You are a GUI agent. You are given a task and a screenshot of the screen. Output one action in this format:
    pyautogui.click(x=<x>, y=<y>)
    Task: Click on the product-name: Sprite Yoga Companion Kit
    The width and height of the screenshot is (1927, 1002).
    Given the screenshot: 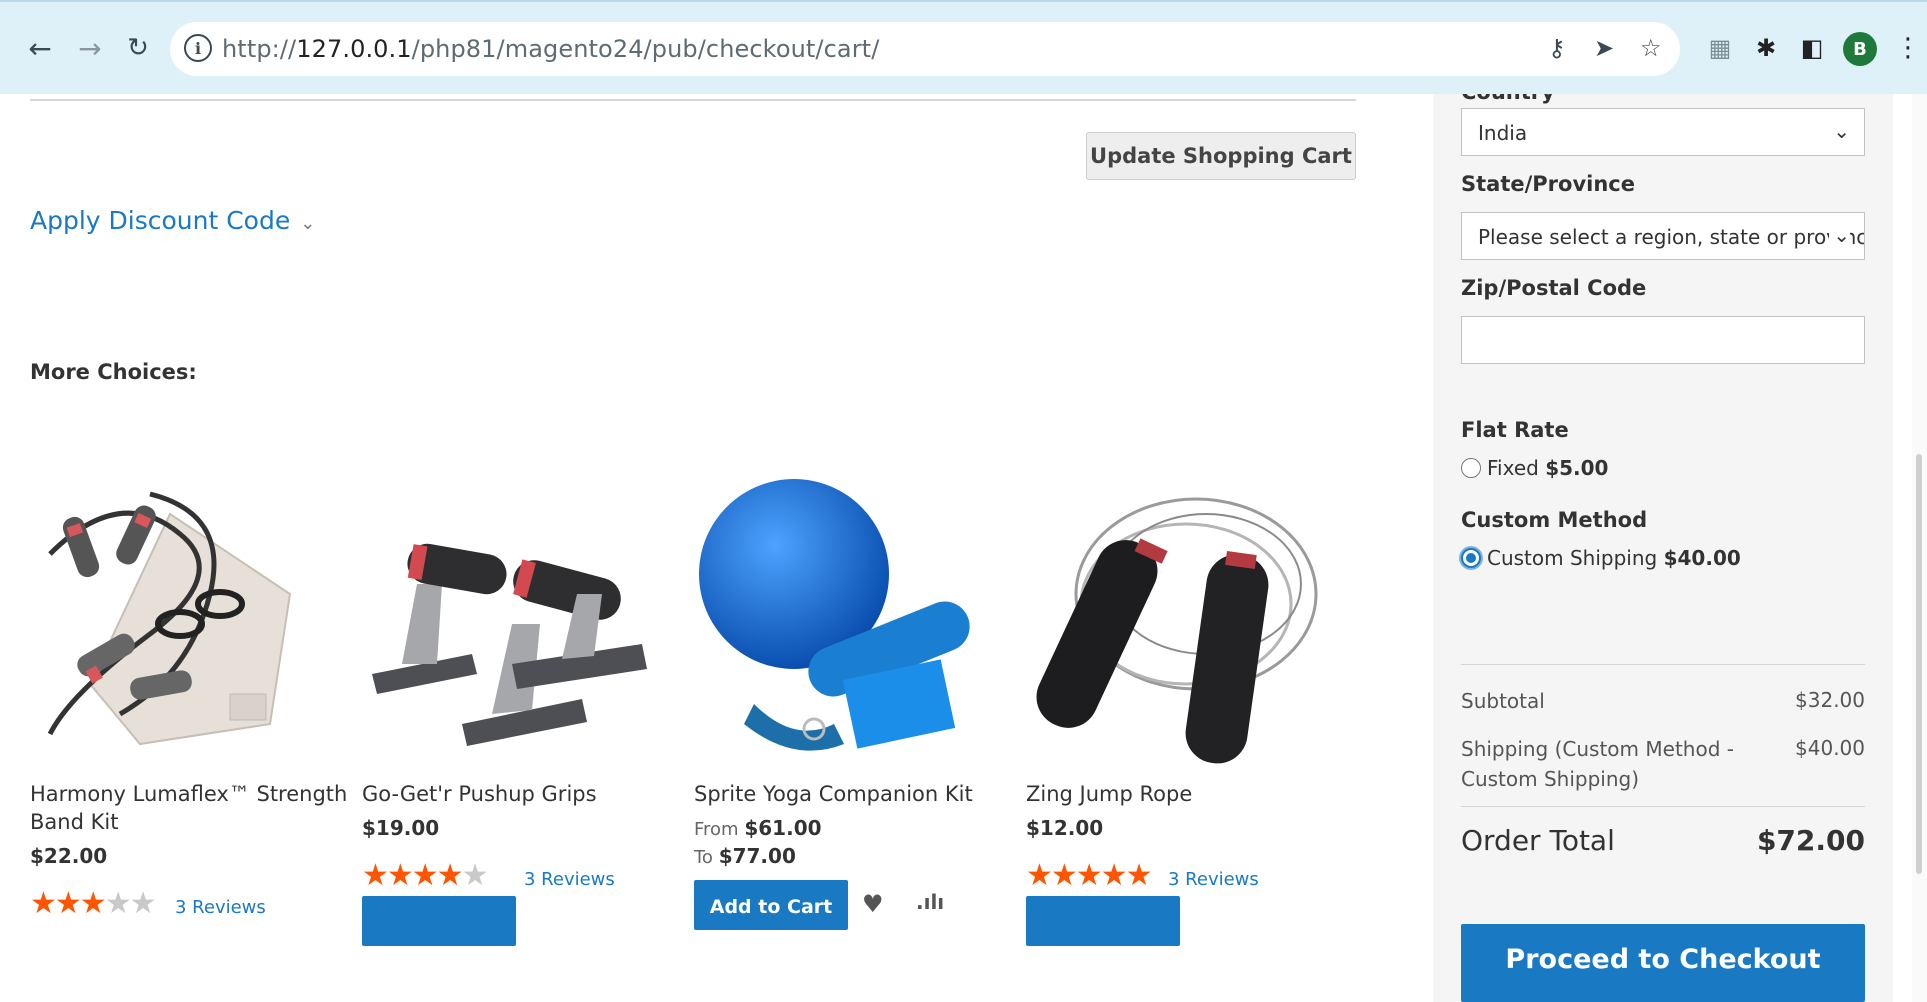 What is the action you would take?
    pyautogui.click(x=854, y=794)
    